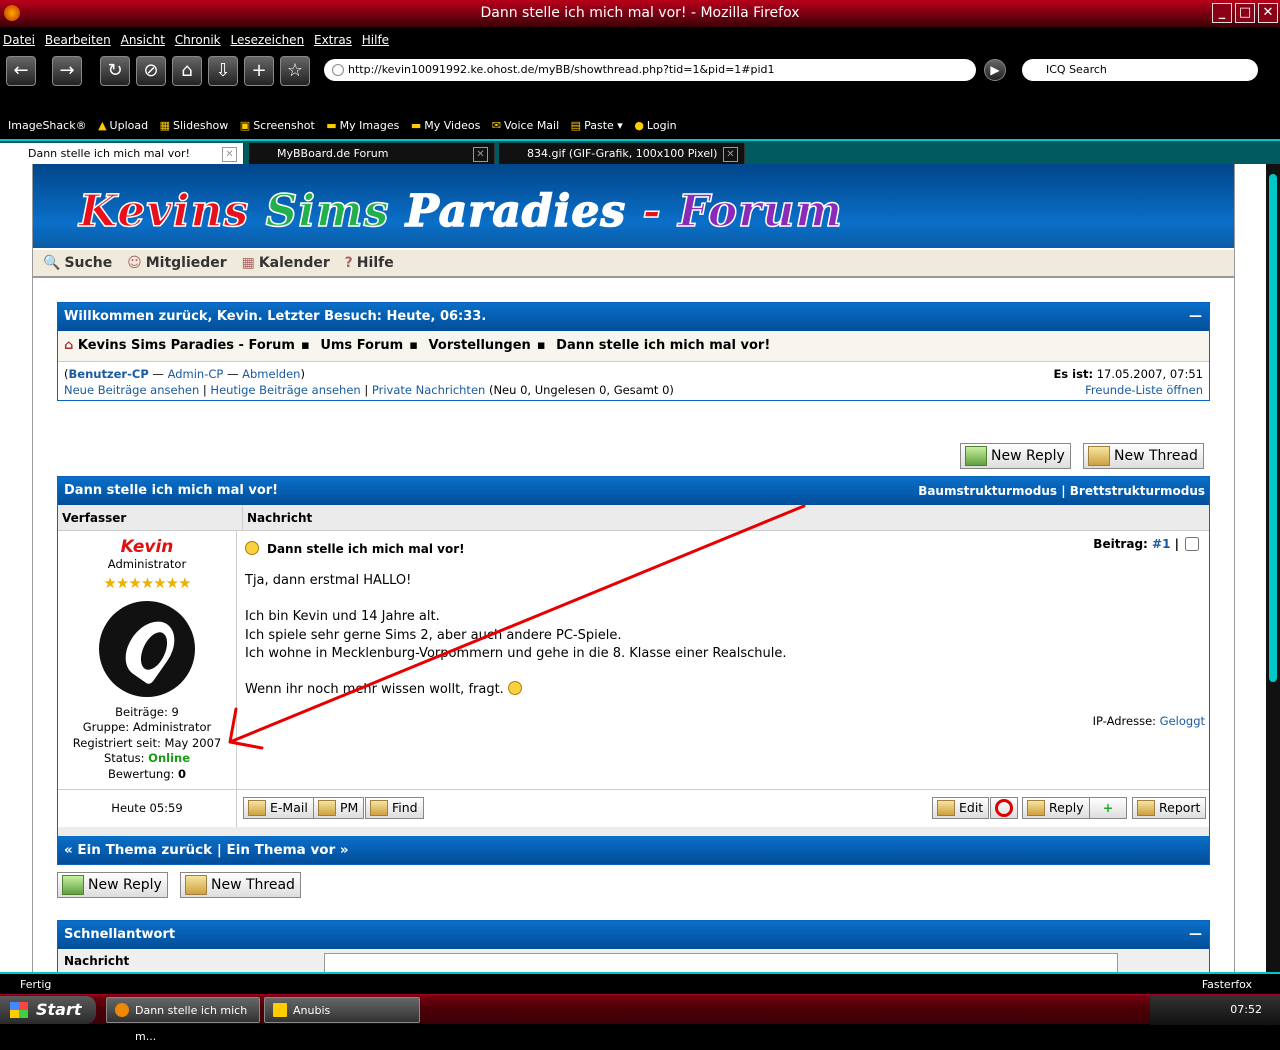  Describe the element at coordinates (362, 125) in the screenshot. I see `toolbar-my-images: ▬ My Images` at that location.